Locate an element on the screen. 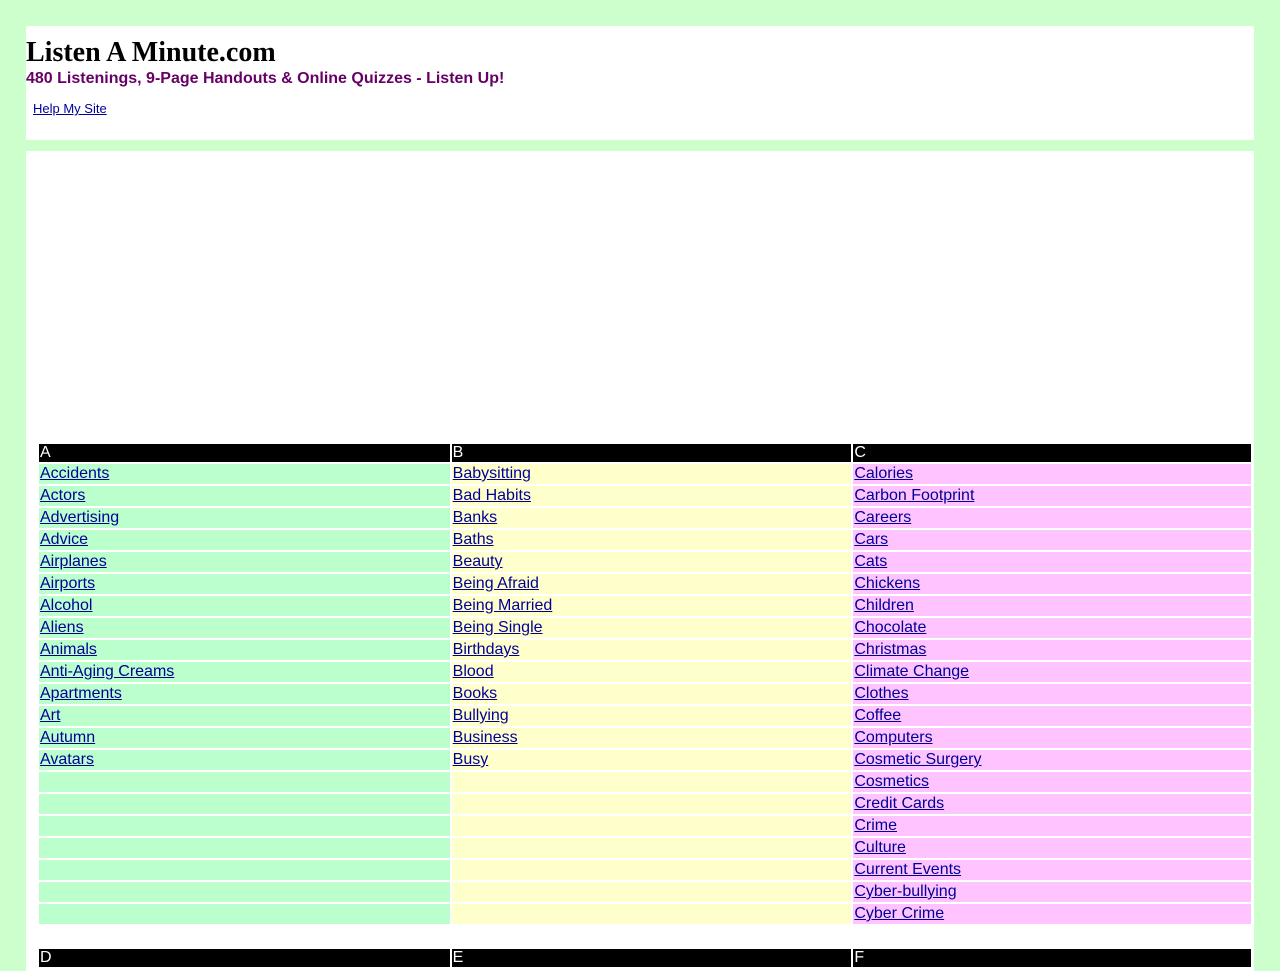 This screenshot has width=1280, height=971. topic-cell: Beauty is located at coordinates (651, 562).